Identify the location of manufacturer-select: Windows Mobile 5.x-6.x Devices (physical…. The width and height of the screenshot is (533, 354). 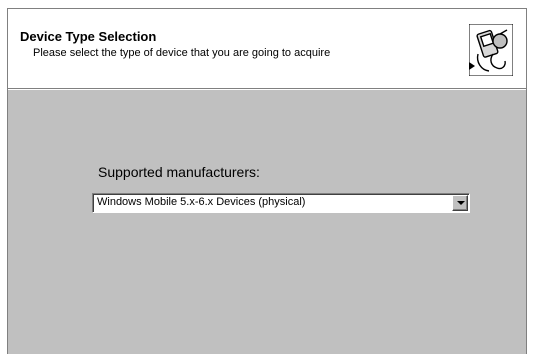
(281, 203).